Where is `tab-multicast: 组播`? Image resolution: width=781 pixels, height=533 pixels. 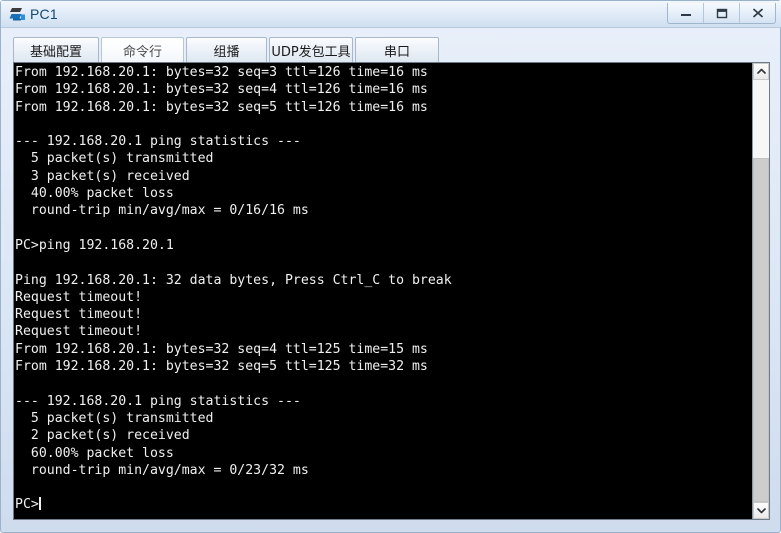
tab-multicast: 组播 is located at coordinates (226, 50).